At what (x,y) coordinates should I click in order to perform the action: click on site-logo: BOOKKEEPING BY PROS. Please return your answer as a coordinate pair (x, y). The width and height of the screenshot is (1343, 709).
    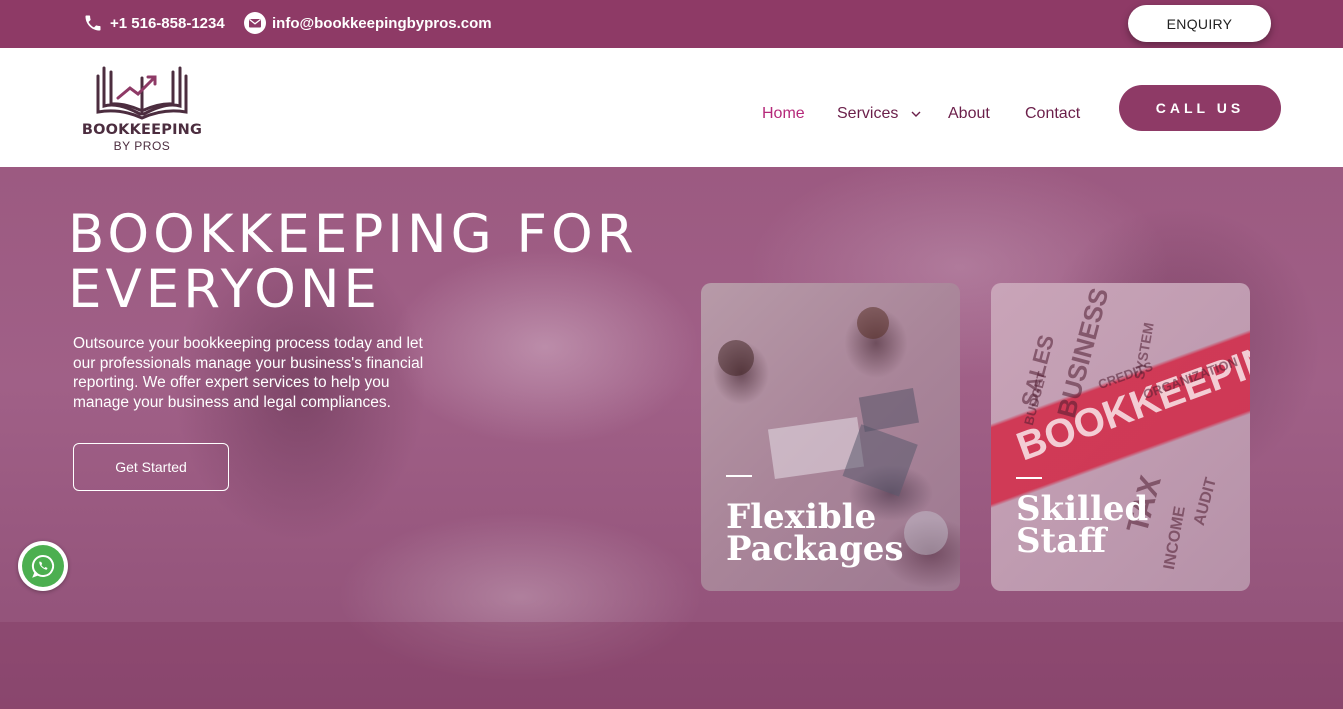
    Looking at the image, I should click on (142, 110).